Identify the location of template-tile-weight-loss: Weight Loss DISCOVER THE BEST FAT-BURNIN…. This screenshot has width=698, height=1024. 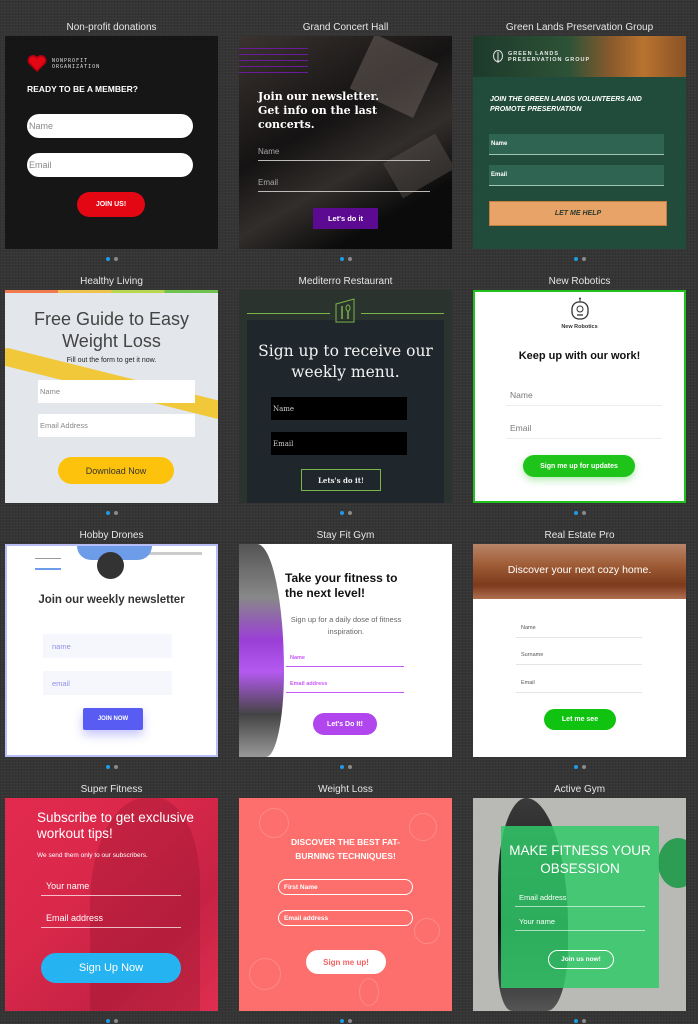
(345, 897).